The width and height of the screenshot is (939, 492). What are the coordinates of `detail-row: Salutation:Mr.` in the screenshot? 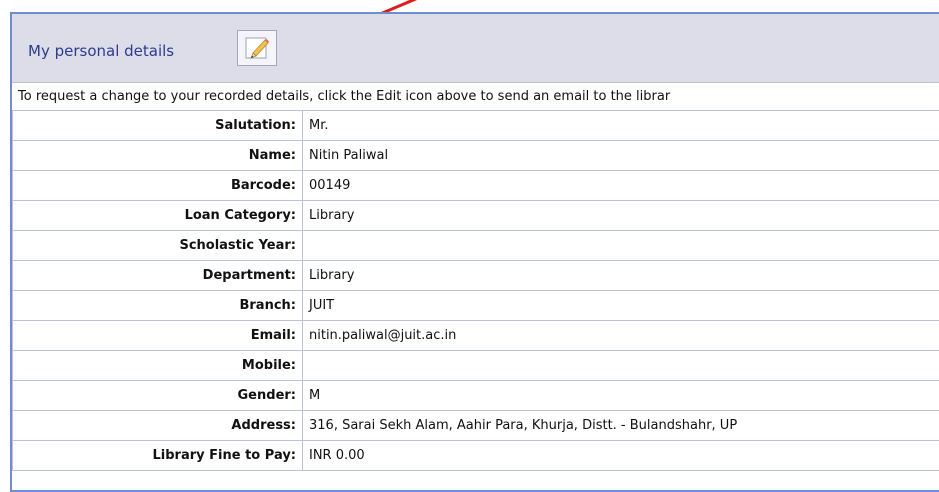 It's located at (476, 126).